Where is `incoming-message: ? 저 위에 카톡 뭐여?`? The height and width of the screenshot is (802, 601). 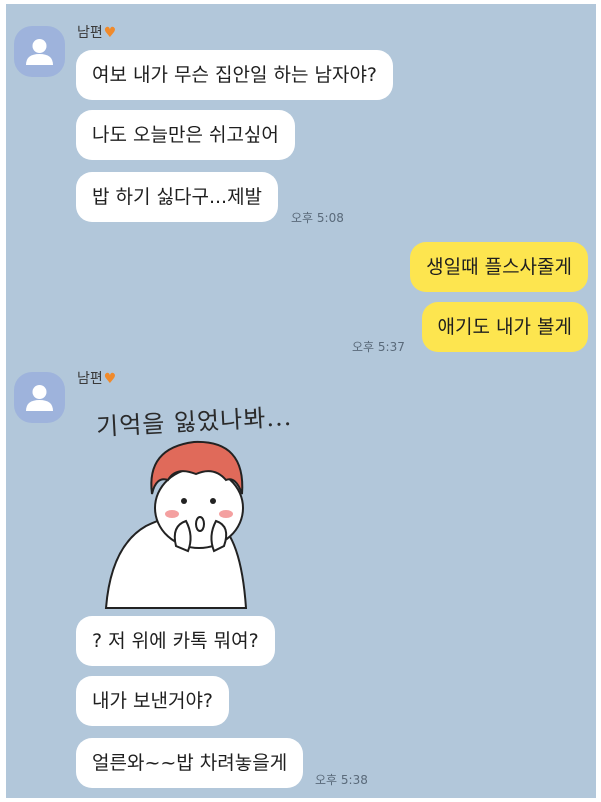 incoming-message: ? 저 위에 카톡 뭐여? is located at coordinates (175, 641).